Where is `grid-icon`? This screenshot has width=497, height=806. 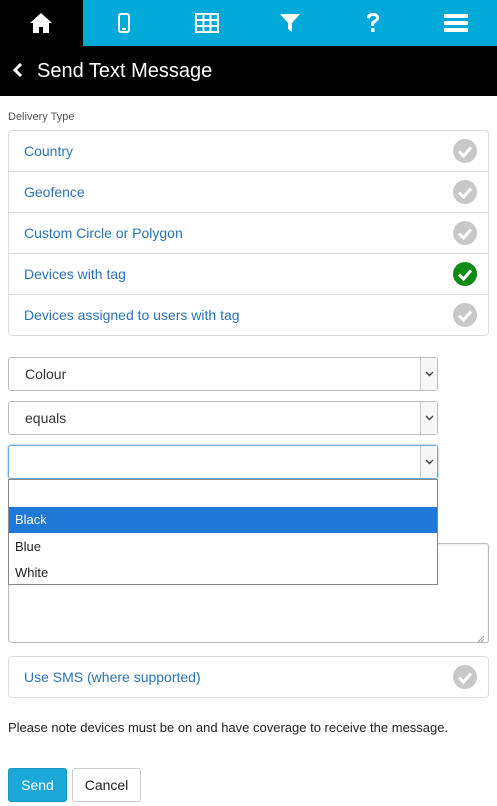
grid-icon is located at coordinates (207, 23).